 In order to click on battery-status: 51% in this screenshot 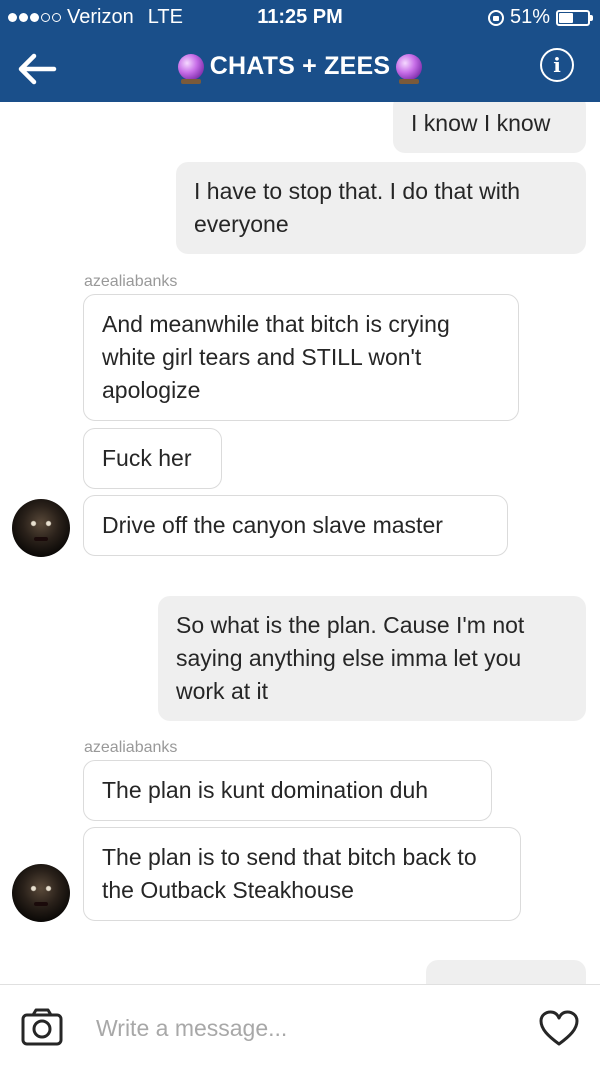, I will do `click(540, 17)`.